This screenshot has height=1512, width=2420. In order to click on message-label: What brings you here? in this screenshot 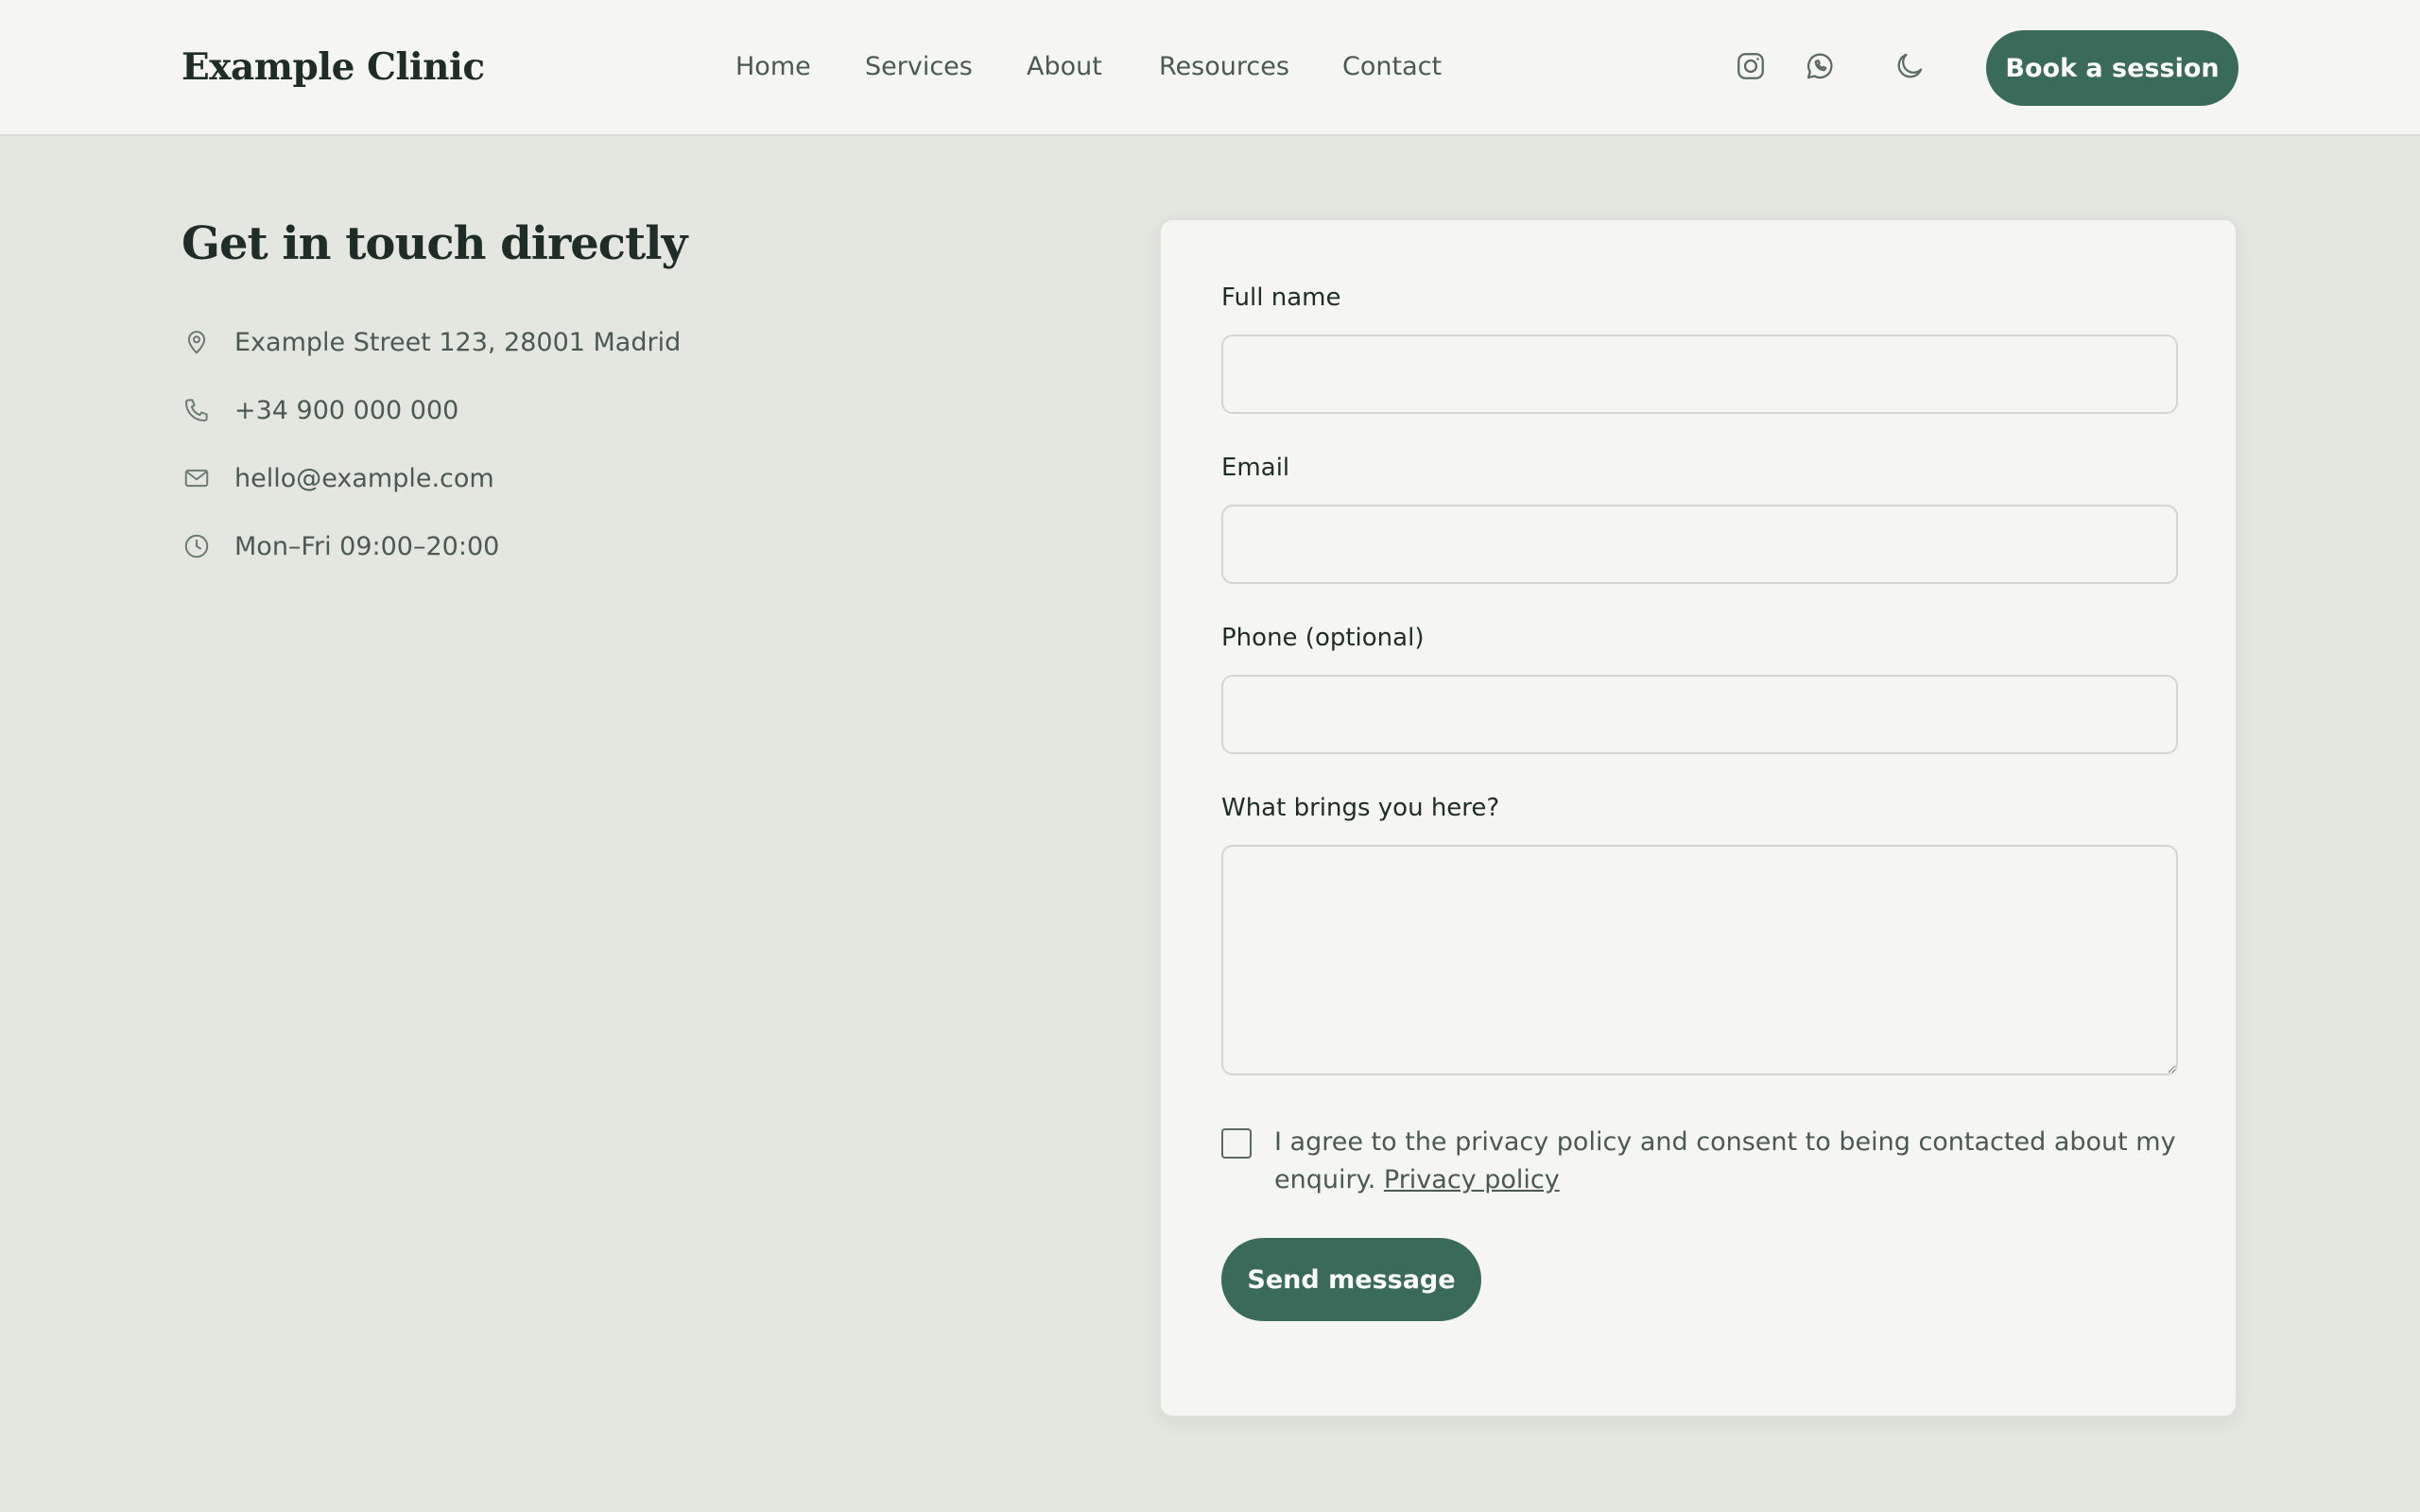, I will do `click(1360, 808)`.